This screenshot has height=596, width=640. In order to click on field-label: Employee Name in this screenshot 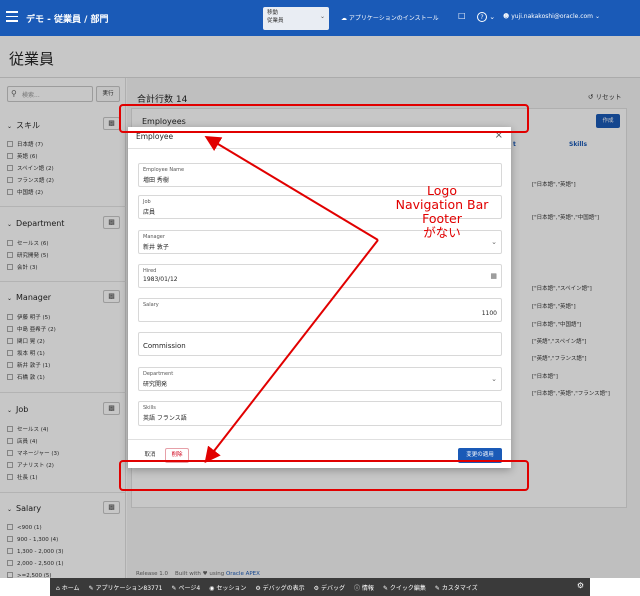, I will do `click(164, 170)`.